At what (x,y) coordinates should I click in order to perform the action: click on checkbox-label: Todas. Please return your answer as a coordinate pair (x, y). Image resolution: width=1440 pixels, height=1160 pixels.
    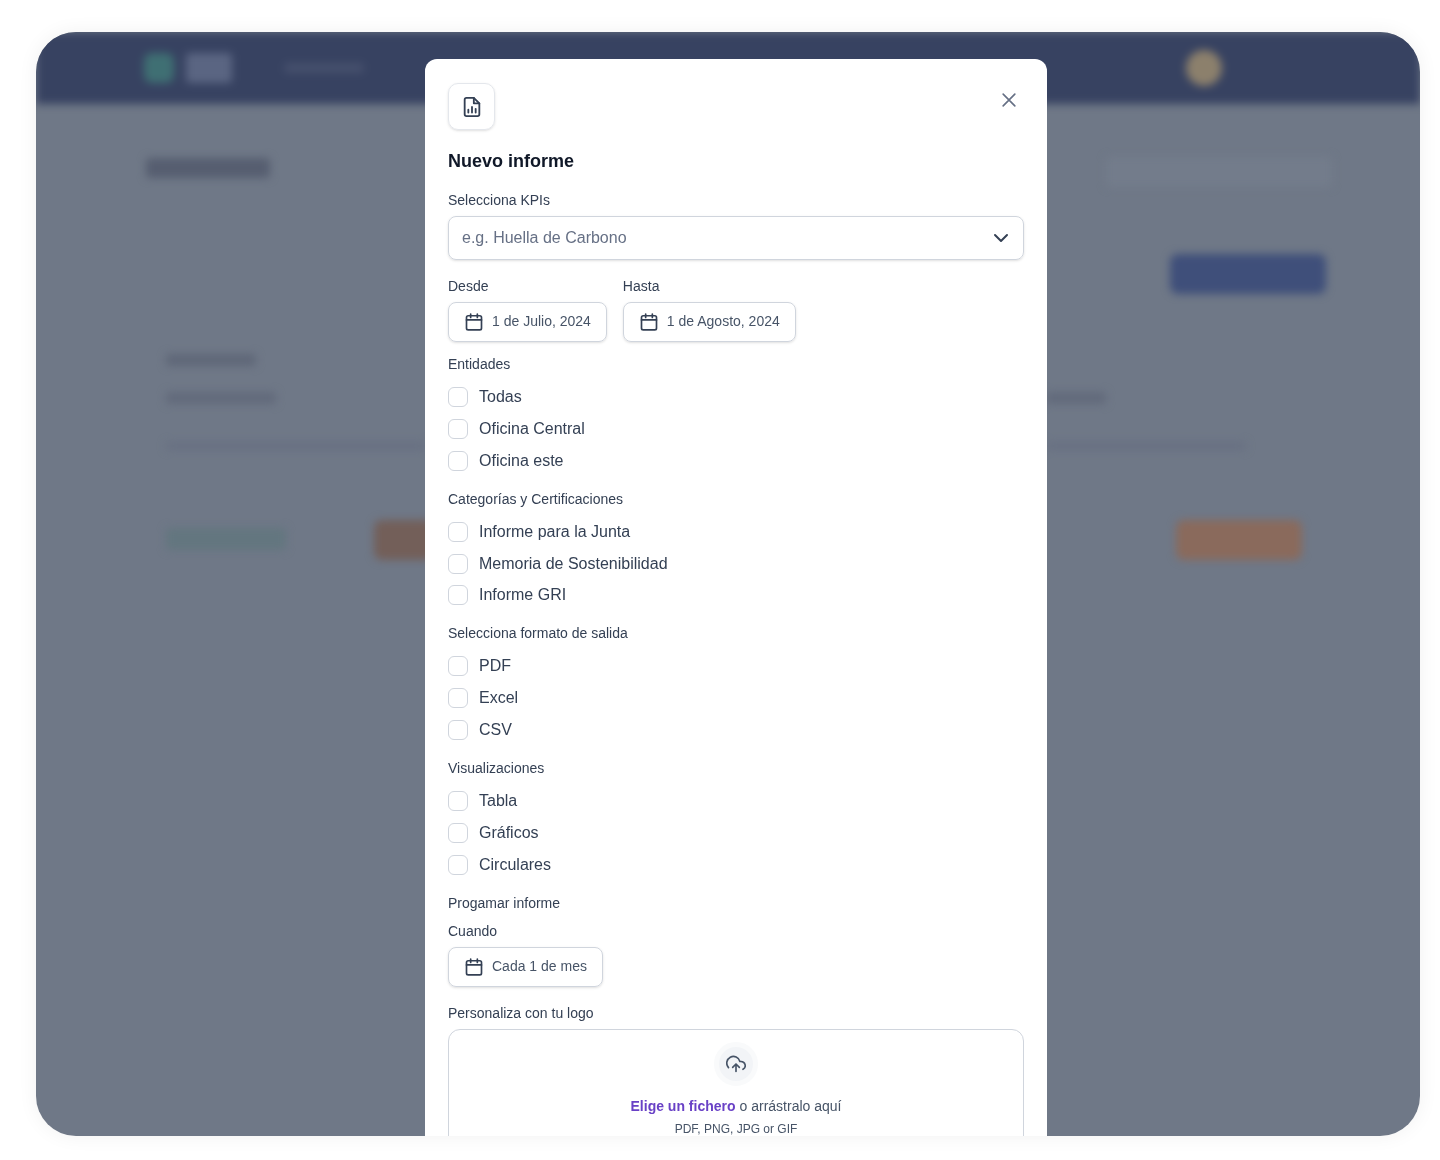
    Looking at the image, I should click on (500, 396).